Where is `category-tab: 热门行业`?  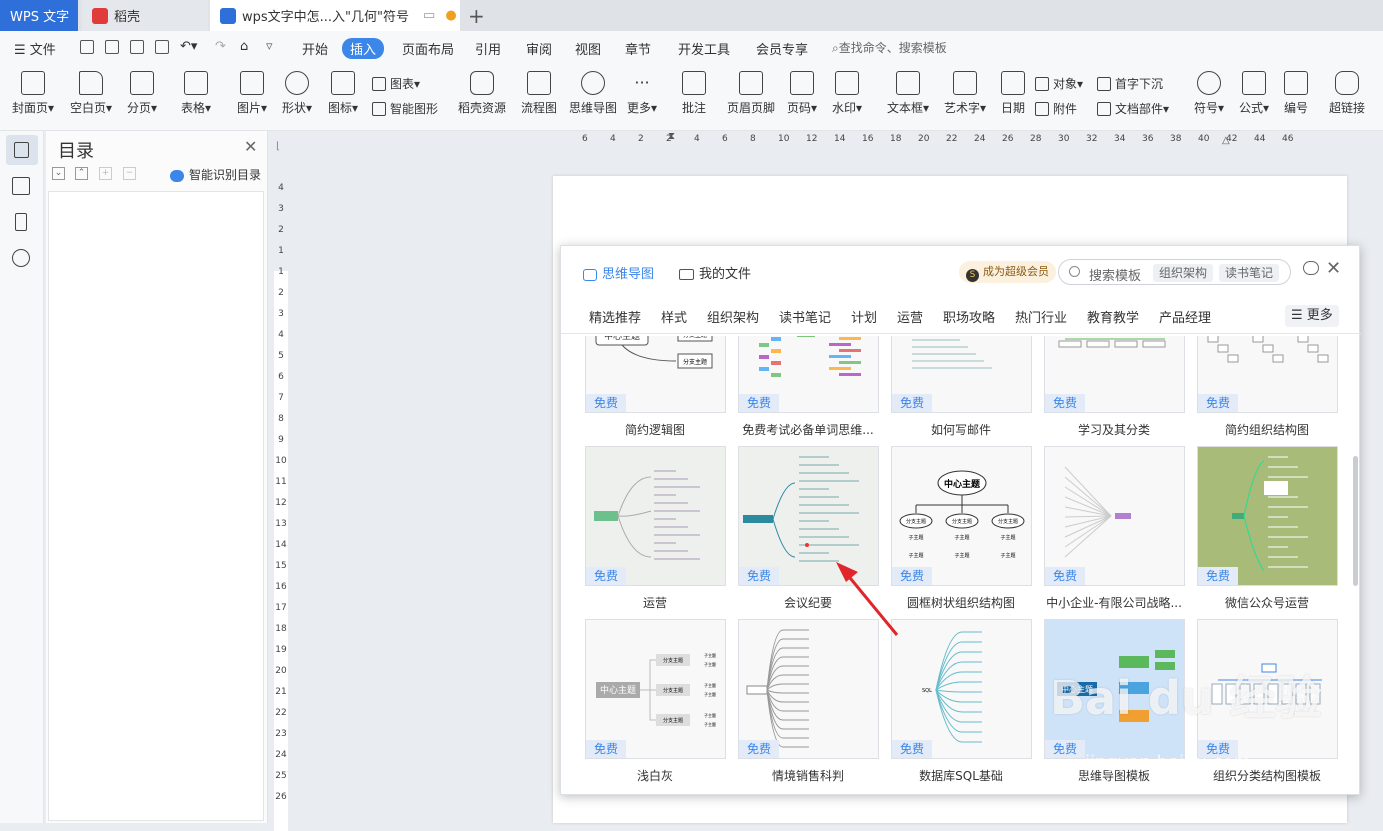 category-tab: 热门行业 is located at coordinates (1041, 316).